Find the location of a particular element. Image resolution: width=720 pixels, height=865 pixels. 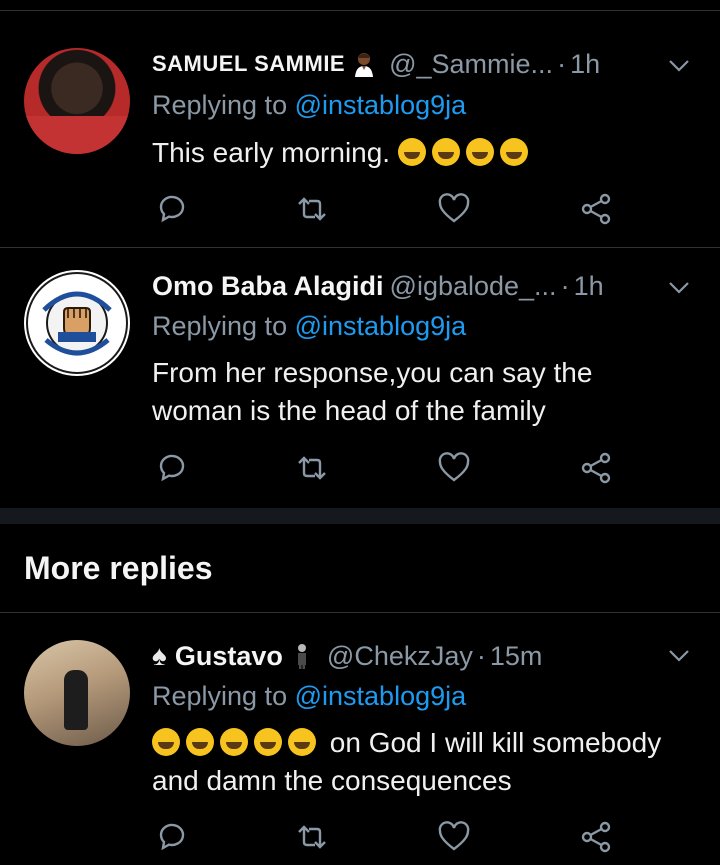

spade-emoji-icon: ♠ is located at coordinates (159, 655).